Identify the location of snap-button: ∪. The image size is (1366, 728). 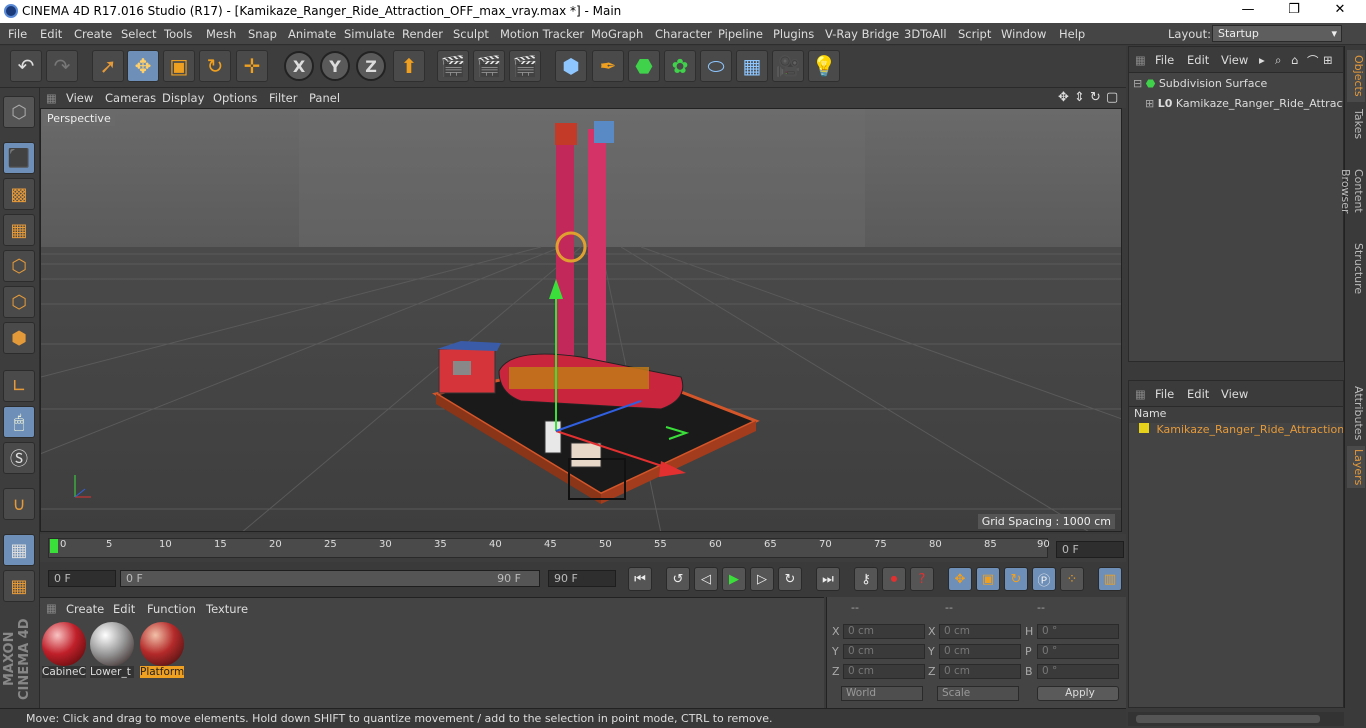
(19, 504).